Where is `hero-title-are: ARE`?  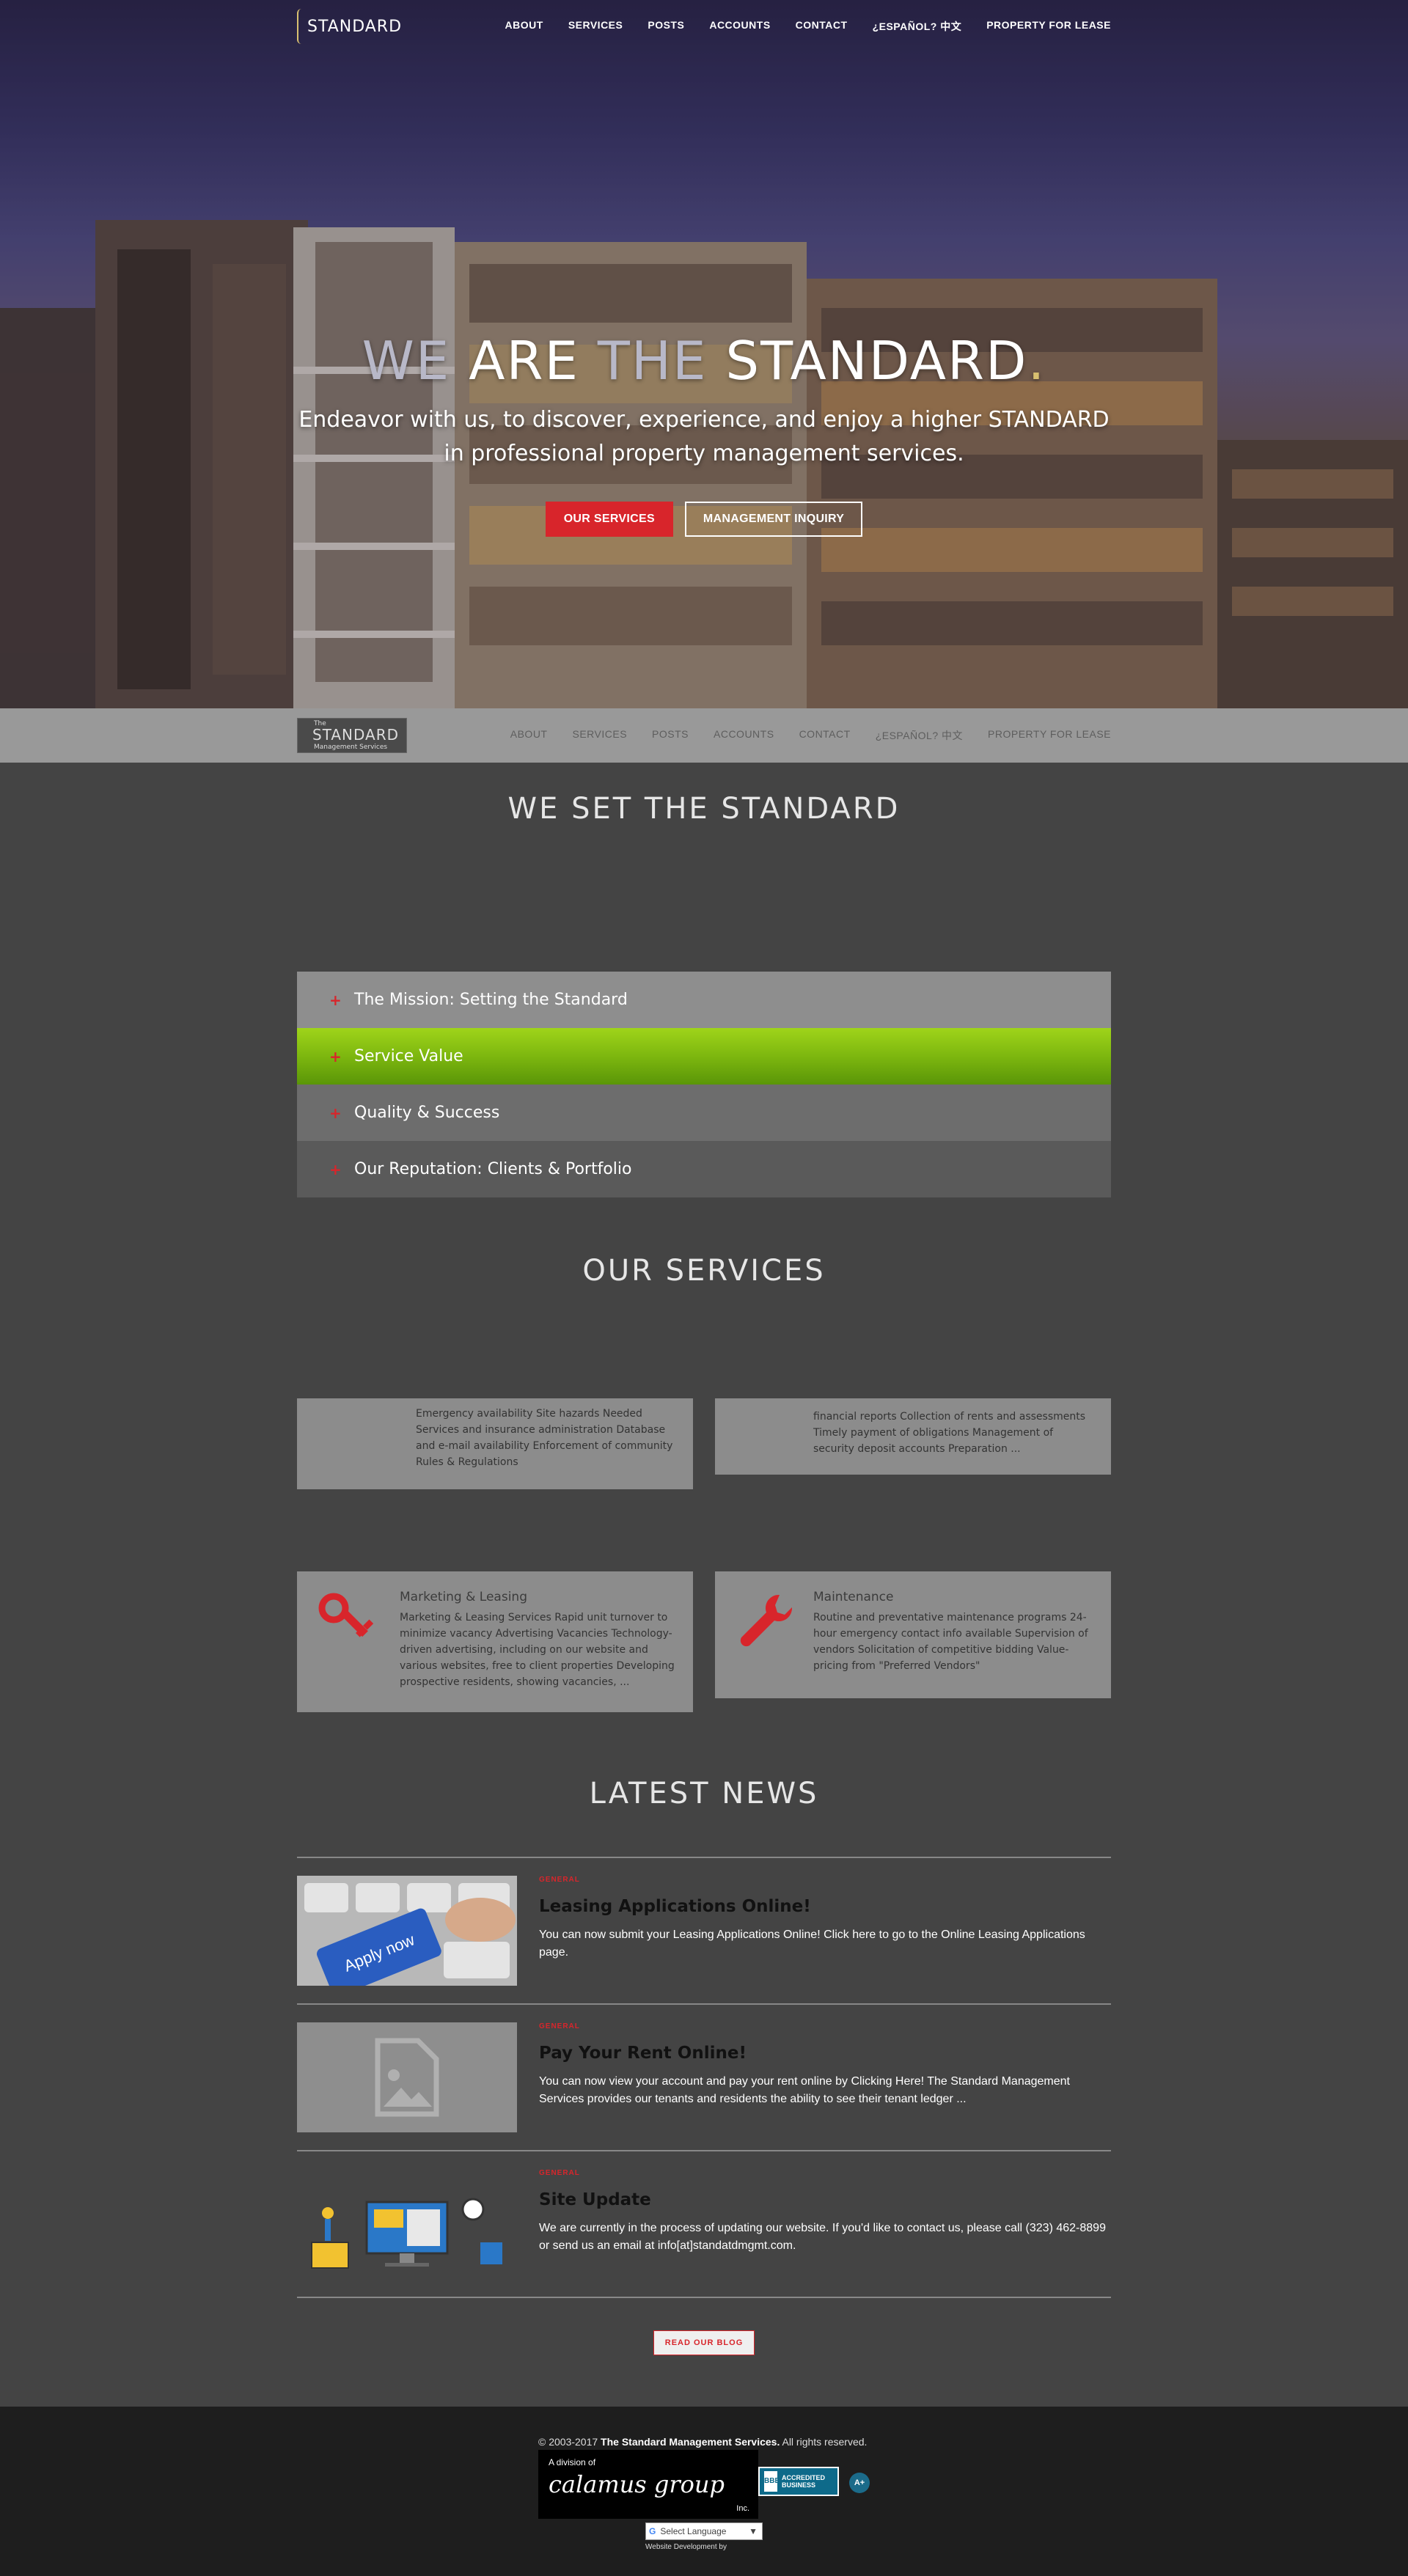
hero-title-are: ARE is located at coordinates (524, 361).